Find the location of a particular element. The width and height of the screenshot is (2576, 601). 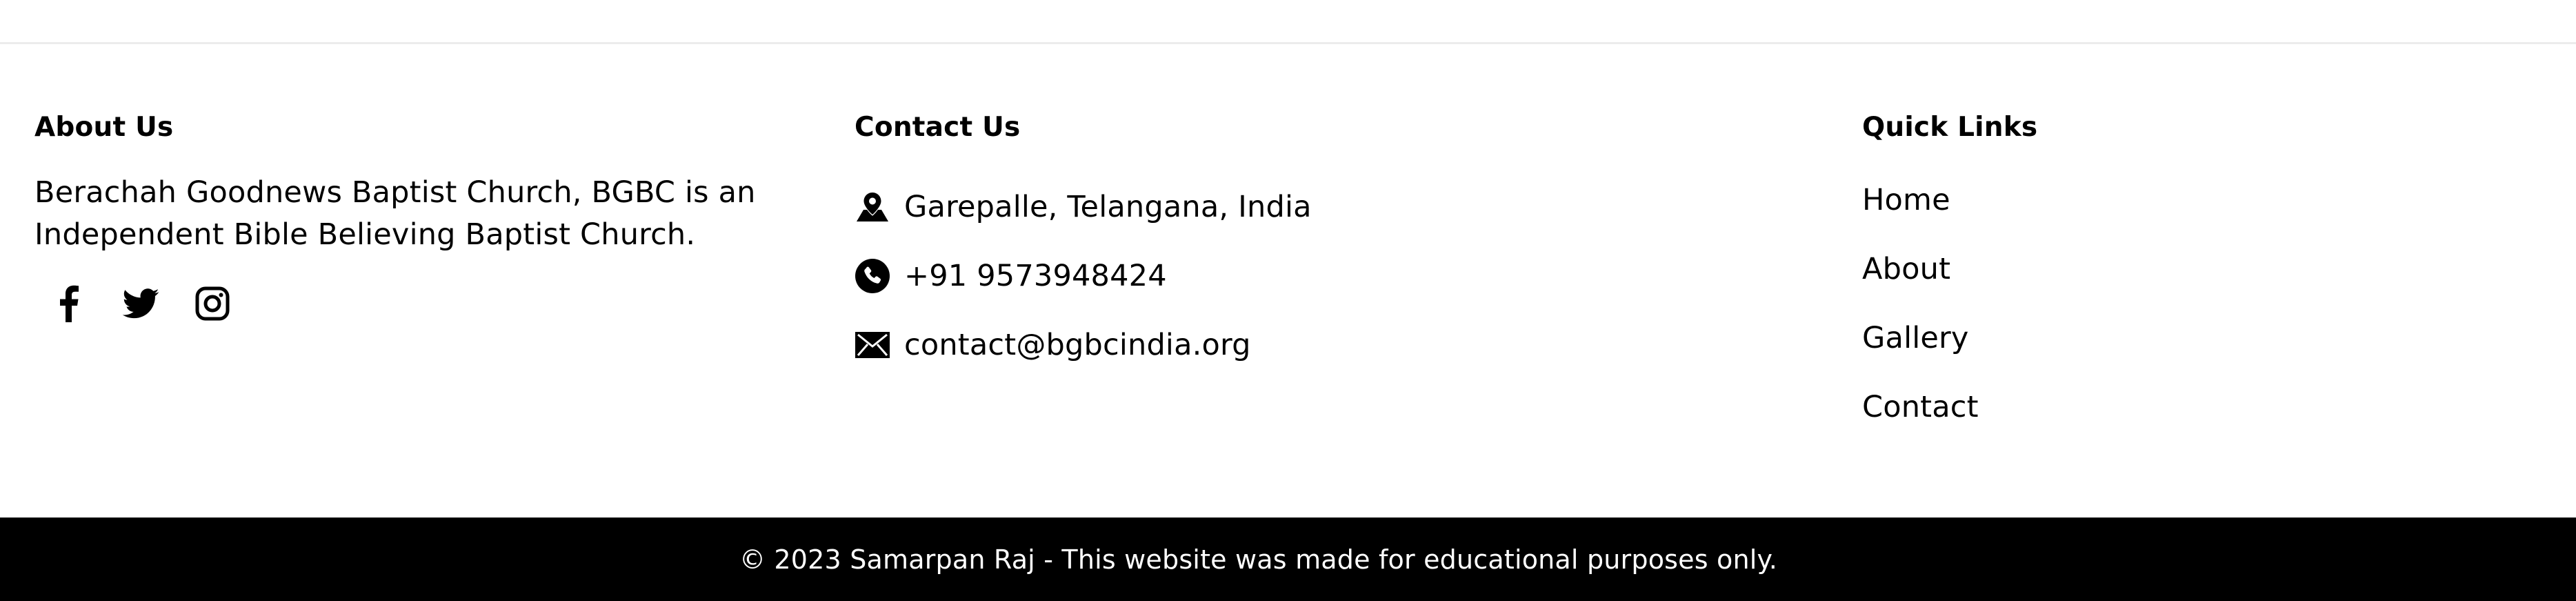

quick-links-nav: Home About Gallery Contact is located at coordinates (2138, 304).